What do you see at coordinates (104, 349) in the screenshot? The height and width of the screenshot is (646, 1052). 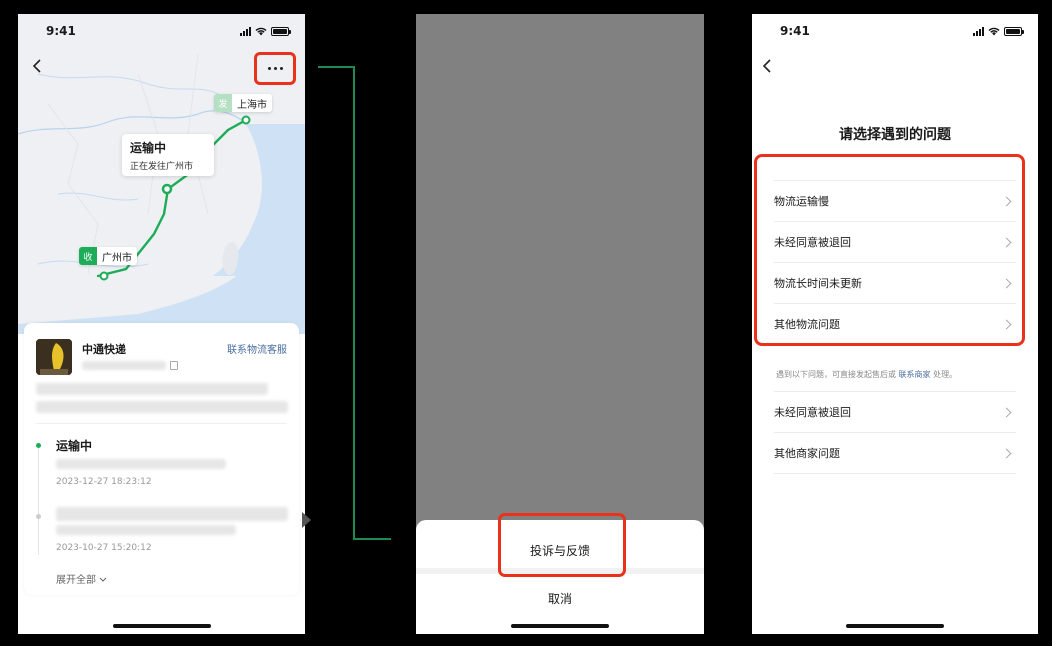 I see `courier-name: 中通快递` at bounding box center [104, 349].